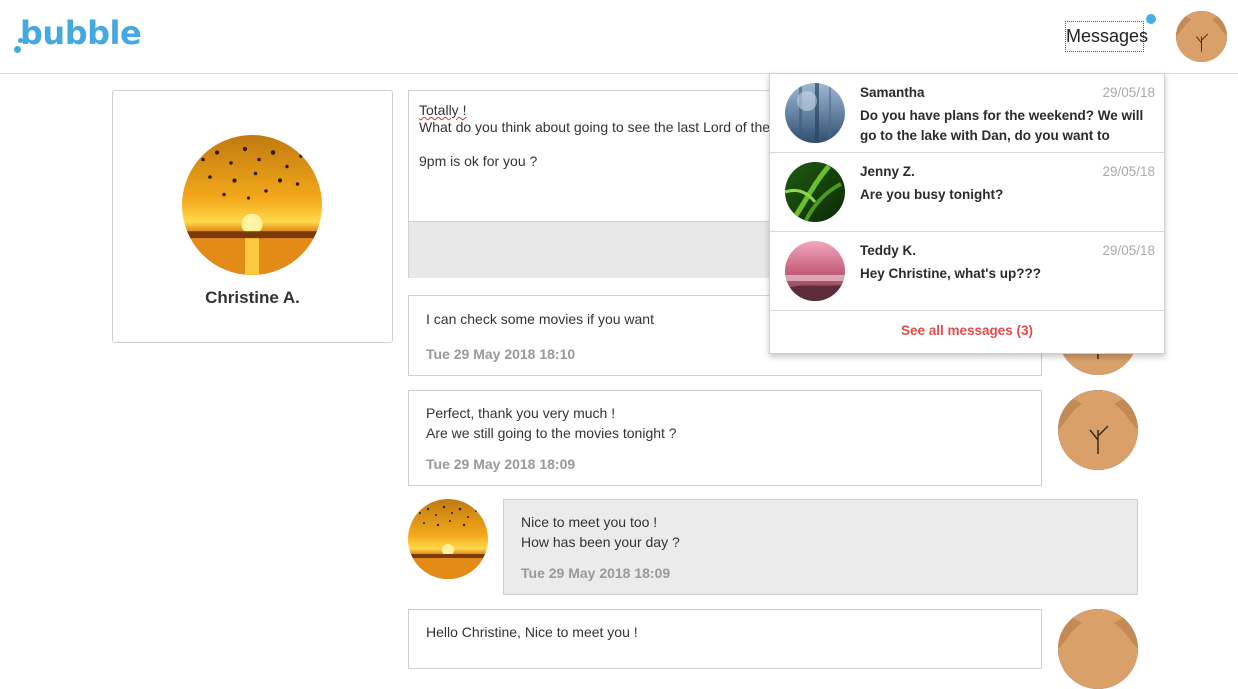 The image size is (1238, 689). What do you see at coordinates (501, 354) in the screenshot?
I see `message-timestamp: Tue 29 May 2018 18:10` at bounding box center [501, 354].